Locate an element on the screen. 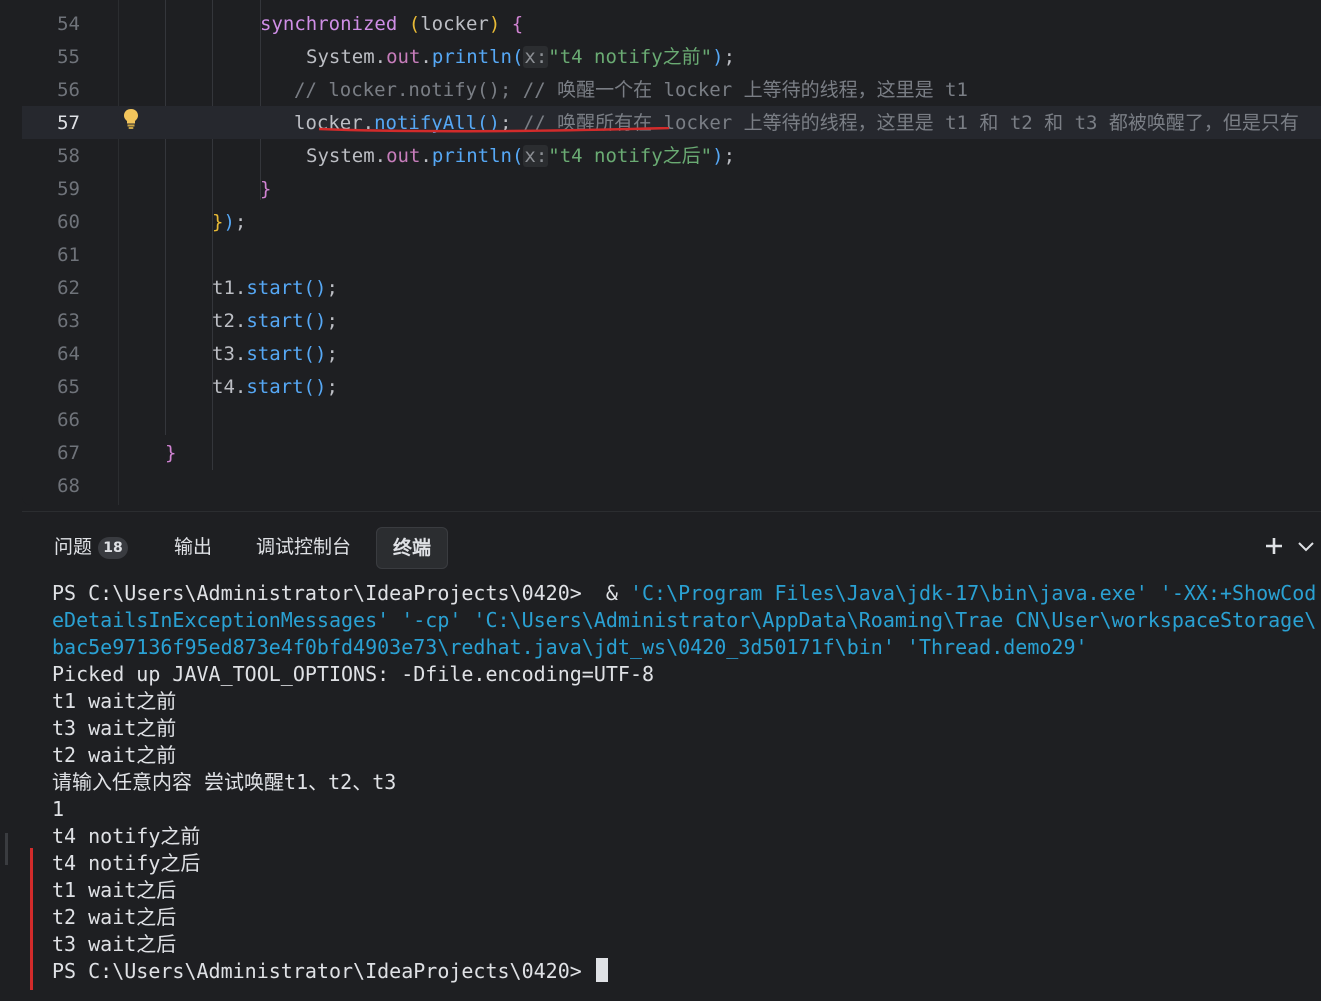  code-line: 58 System.out.println(x:"t4 notify之后"); is located at coordinates (671, 155).